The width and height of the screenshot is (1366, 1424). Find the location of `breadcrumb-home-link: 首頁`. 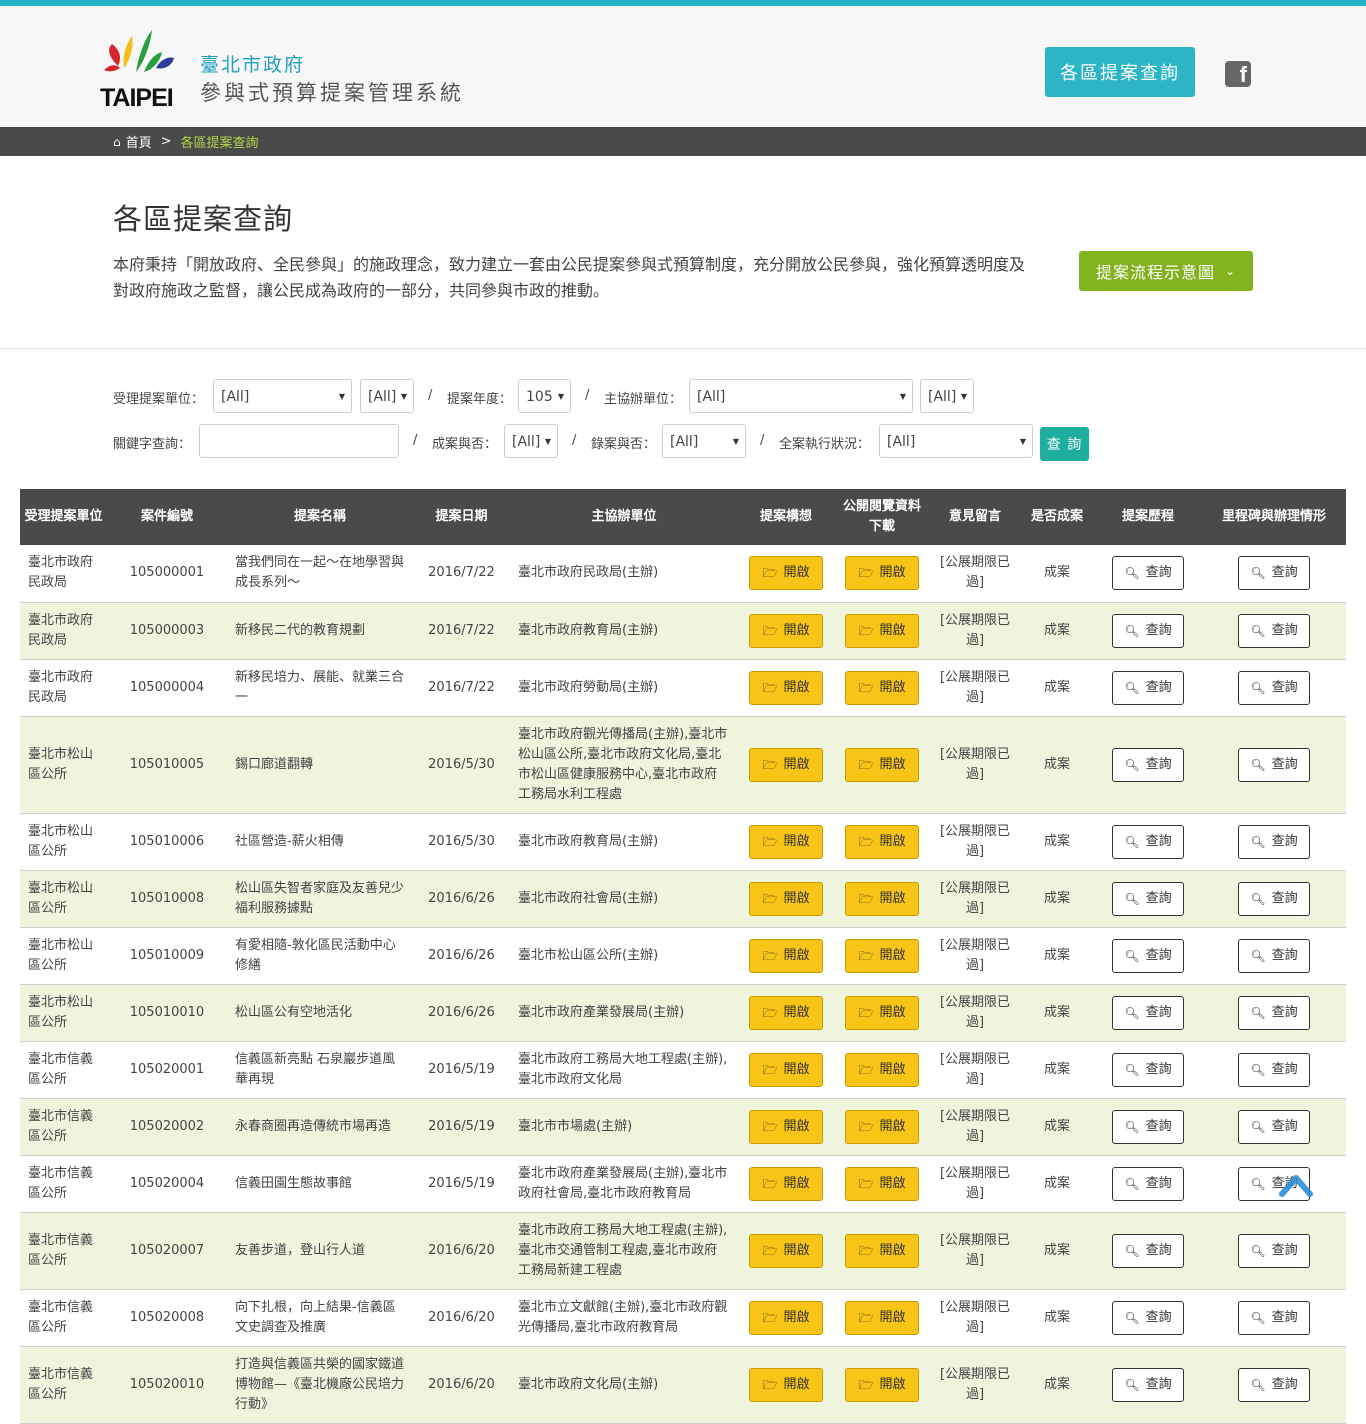

breadcrumb-home-link: 首頁 is located at coordinates (139, 141).